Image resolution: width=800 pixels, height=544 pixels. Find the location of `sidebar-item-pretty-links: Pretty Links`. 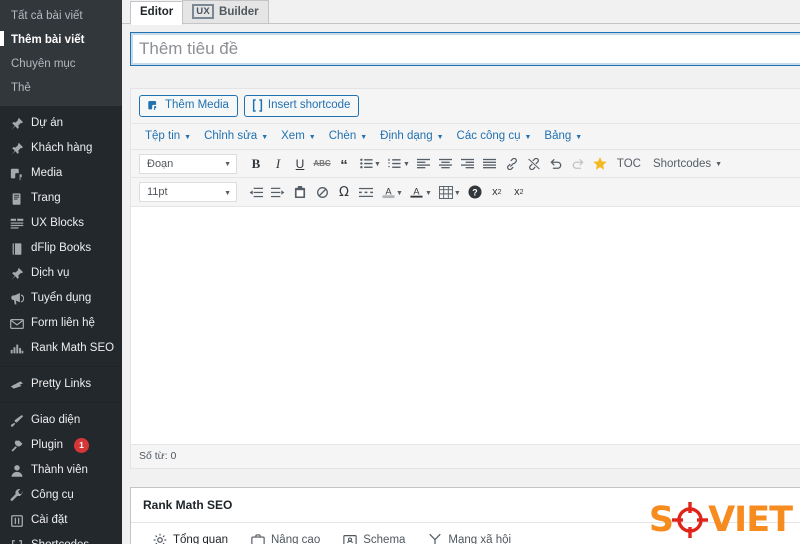

sidebar-item-pretty-links: Pretty Links is located at coordinates (61, 384).